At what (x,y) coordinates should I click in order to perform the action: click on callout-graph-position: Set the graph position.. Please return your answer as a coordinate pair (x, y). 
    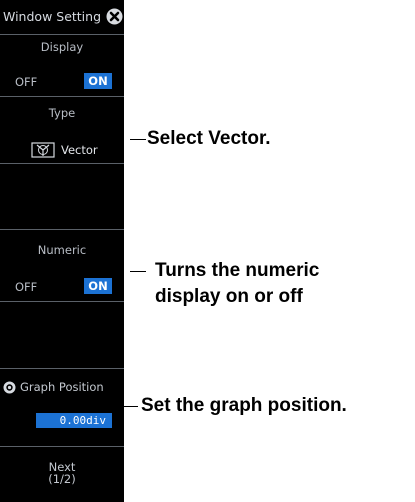
    Looking at the image, I should click on (244, 405).